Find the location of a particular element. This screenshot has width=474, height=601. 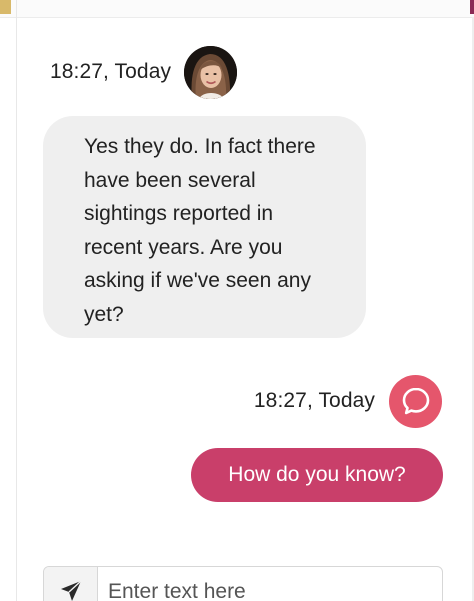

outgoing-message-meta: 18:27, Today is located at coordinates (348, 401).